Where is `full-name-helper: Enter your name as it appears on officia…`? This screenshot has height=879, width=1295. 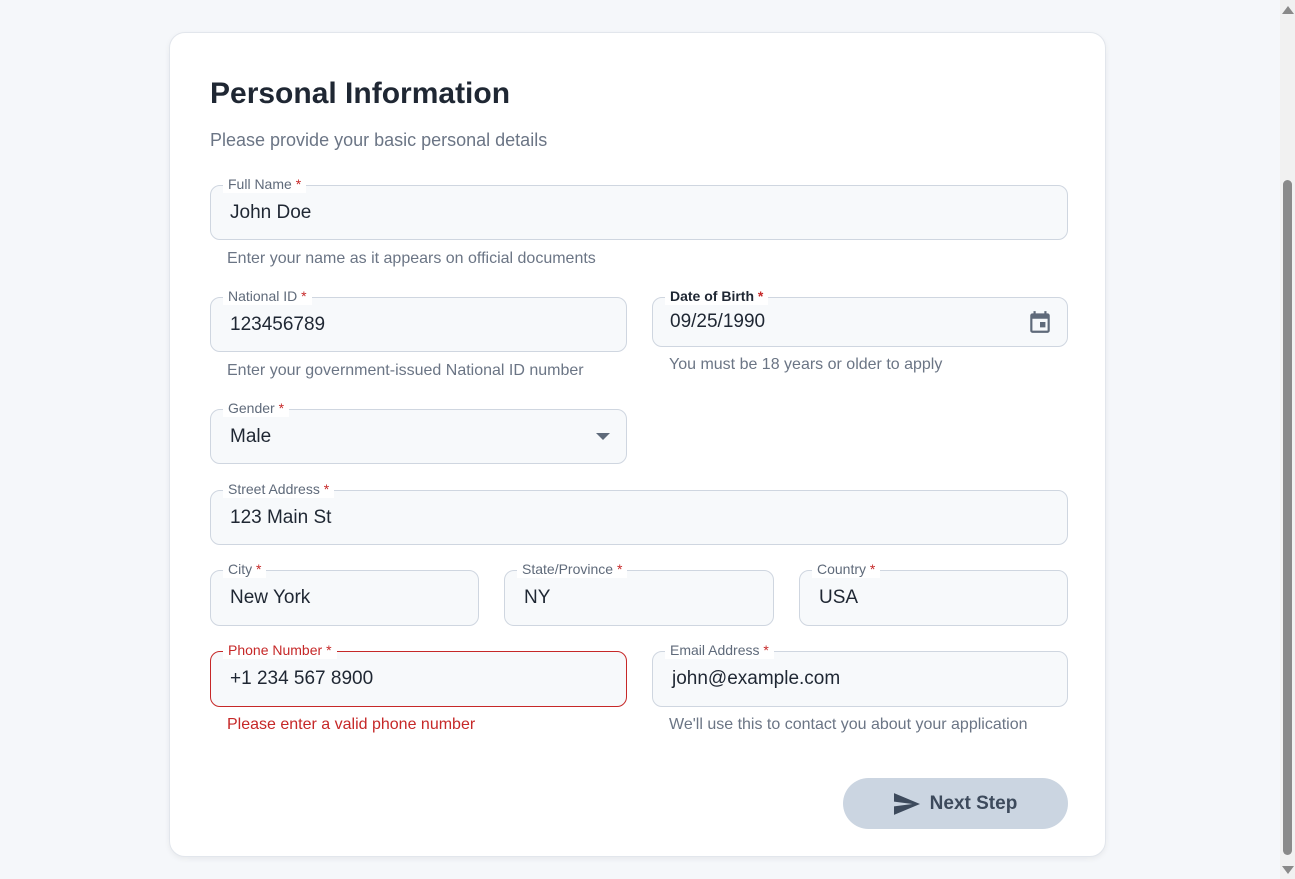 full-name-helper: Enter your name as it appears on officia… is located at coordinates (411, 258).